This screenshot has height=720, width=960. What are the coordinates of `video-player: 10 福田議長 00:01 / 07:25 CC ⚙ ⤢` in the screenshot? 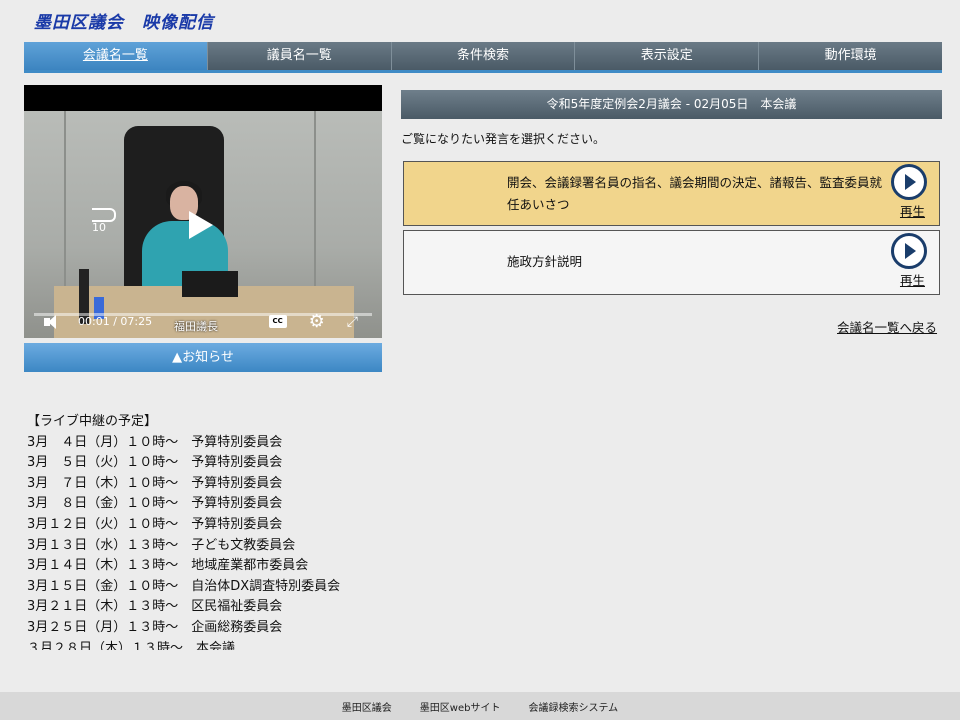 It's located at (203, 211).